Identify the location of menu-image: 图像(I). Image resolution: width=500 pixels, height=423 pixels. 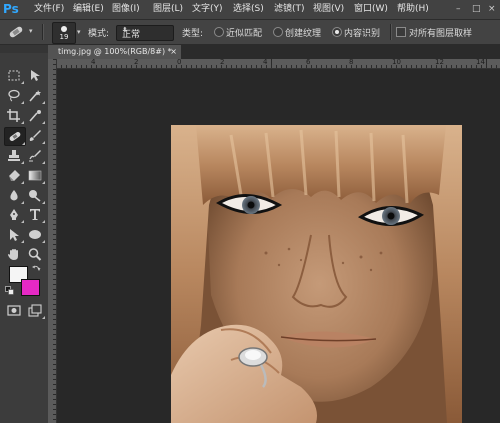
(126, 9).